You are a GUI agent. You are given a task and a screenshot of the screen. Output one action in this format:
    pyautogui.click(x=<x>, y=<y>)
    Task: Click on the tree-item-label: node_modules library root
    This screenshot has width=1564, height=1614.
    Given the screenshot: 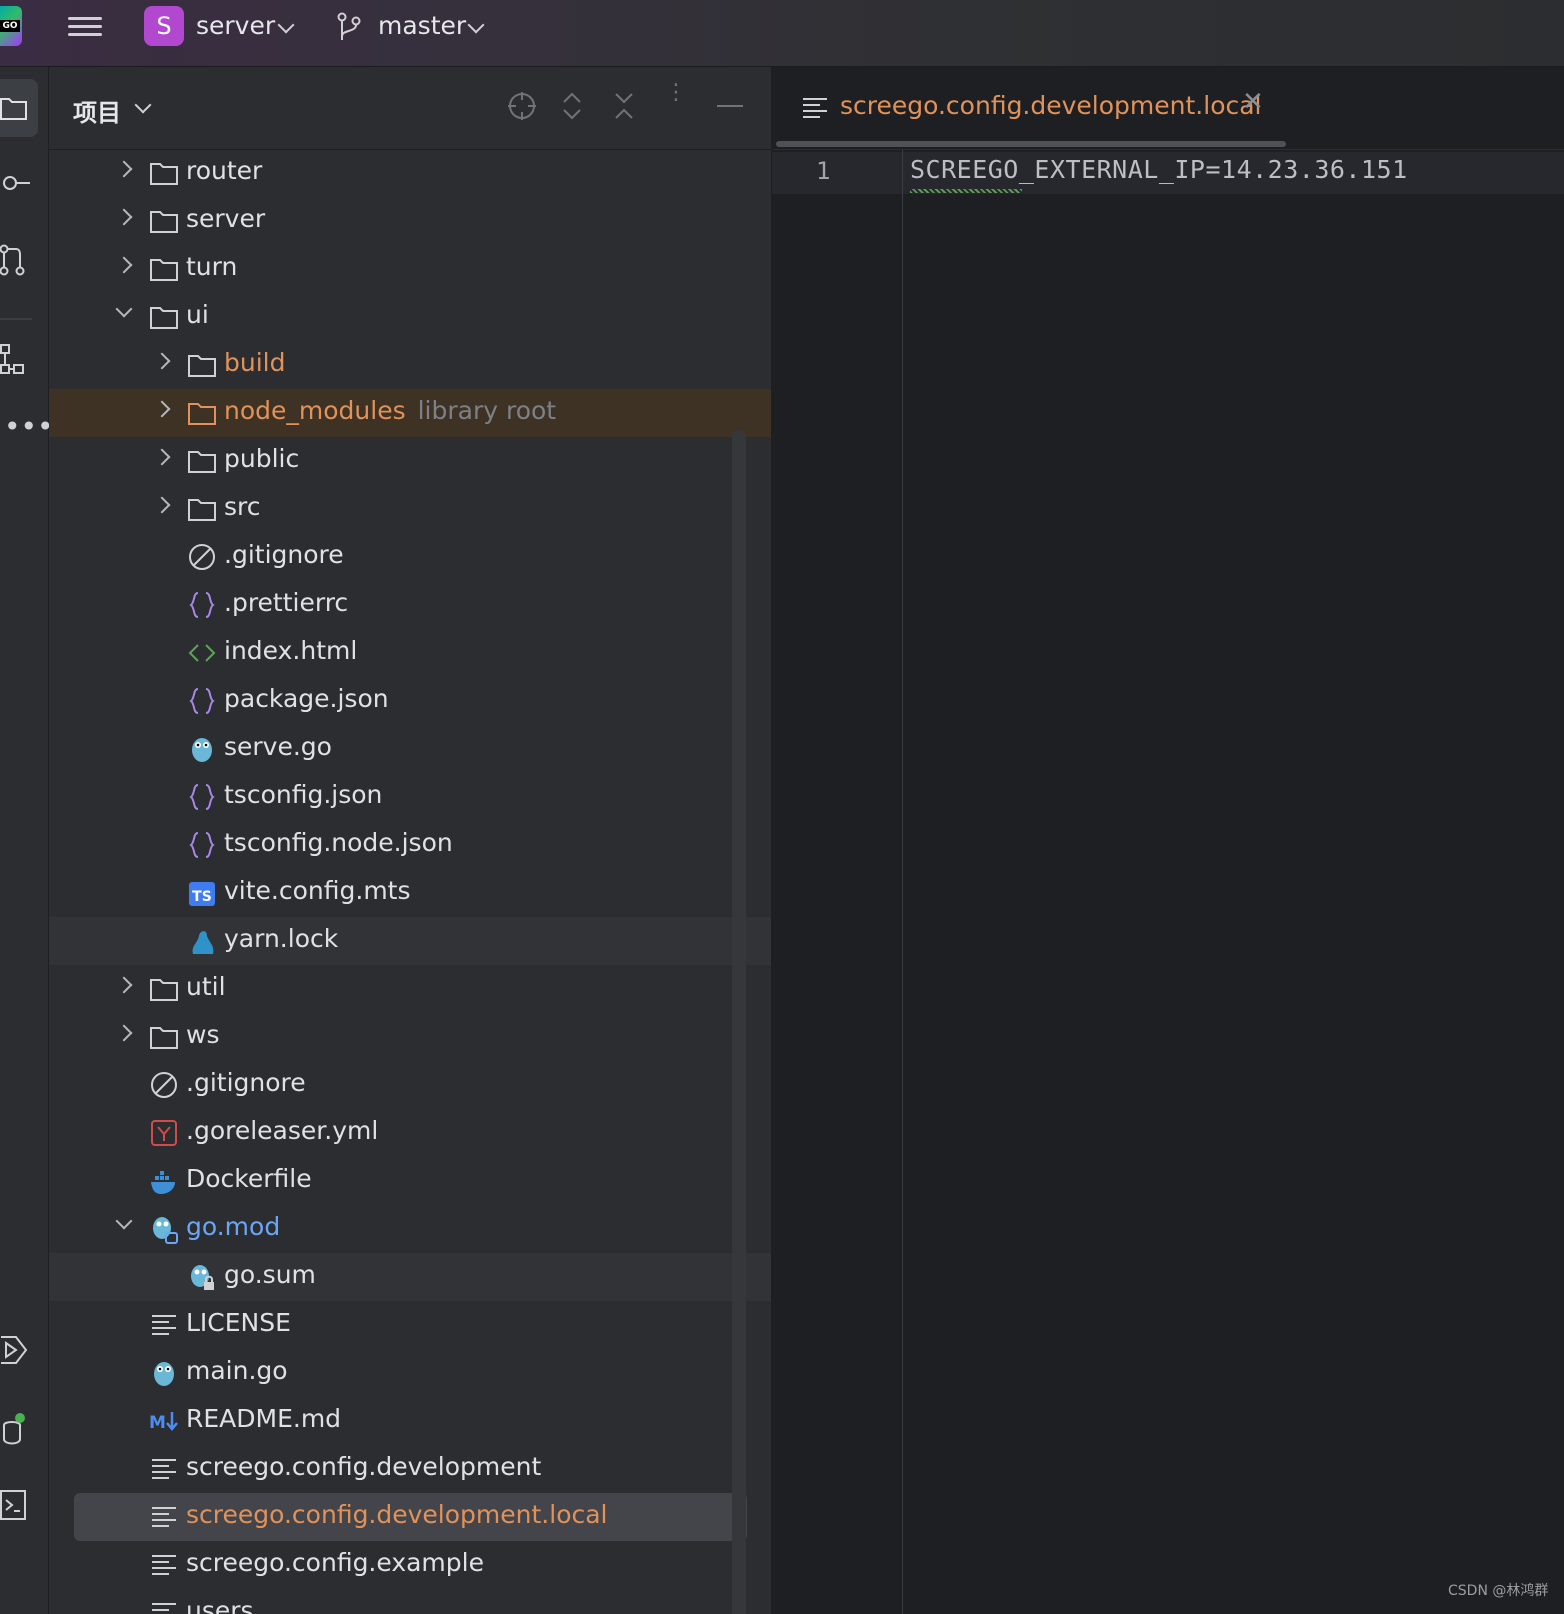 What is the action you would take?
    pyautogui.click(x=390, y=410)
    